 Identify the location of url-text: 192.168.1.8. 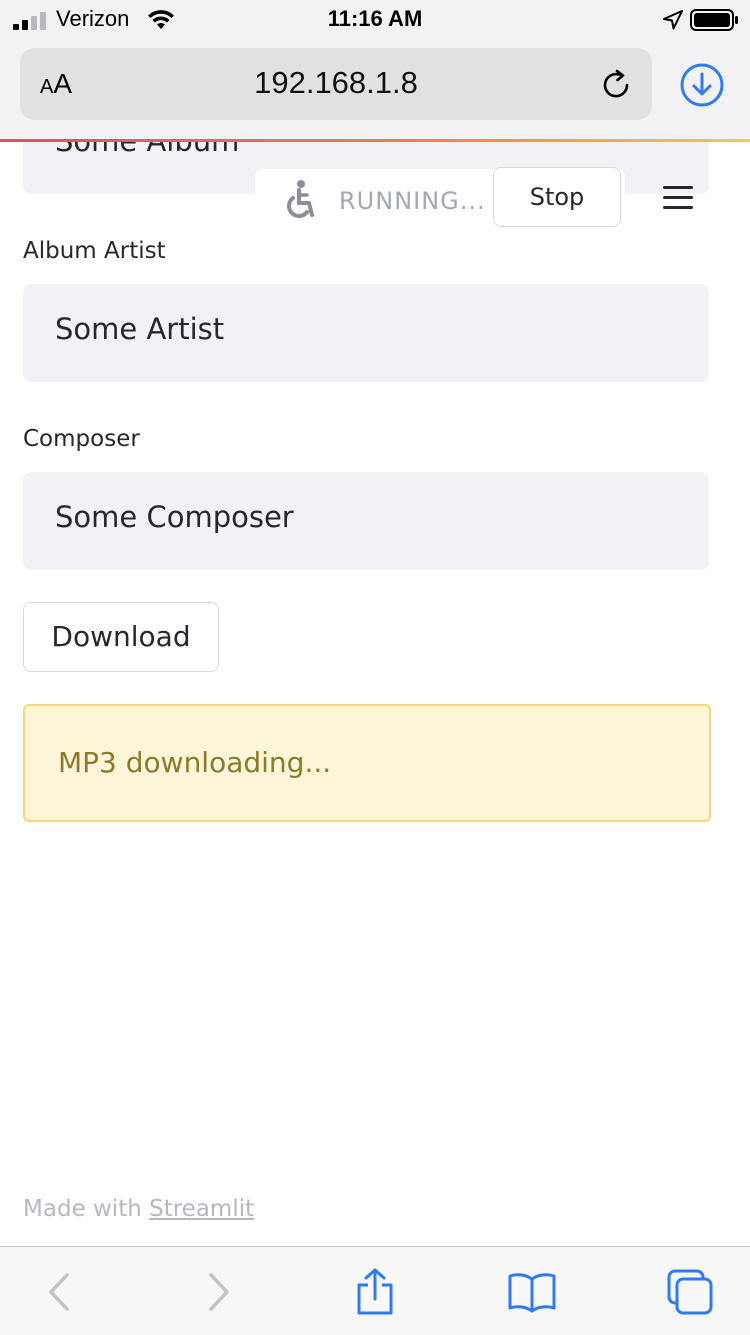
(336, 83).